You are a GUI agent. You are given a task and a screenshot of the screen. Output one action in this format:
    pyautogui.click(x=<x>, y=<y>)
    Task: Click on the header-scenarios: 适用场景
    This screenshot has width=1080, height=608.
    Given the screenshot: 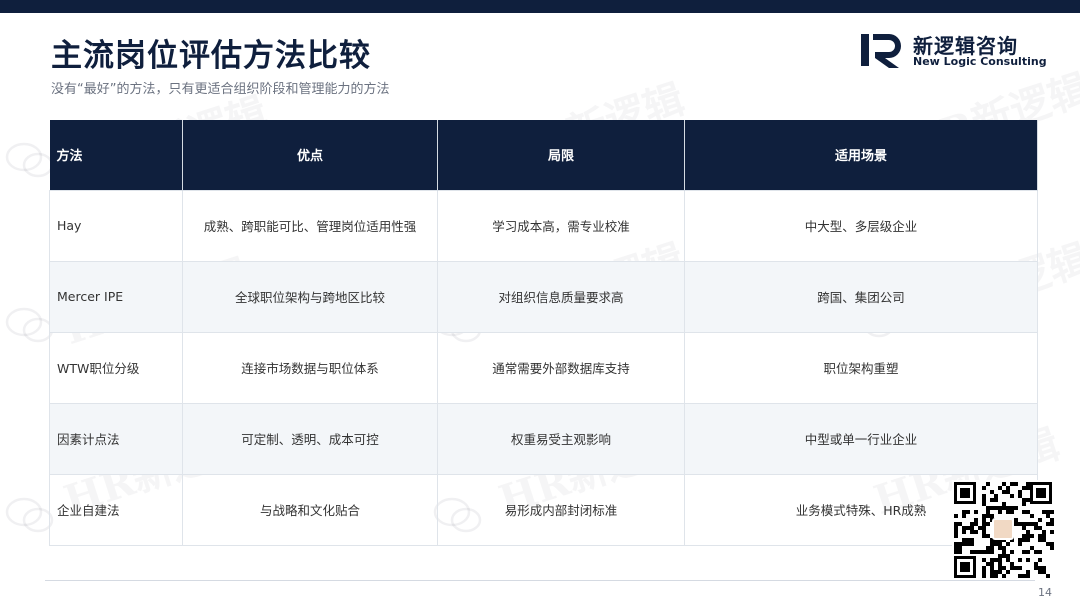 What is the action you would take?
    pyautogui.click(x=861, y=155)
    